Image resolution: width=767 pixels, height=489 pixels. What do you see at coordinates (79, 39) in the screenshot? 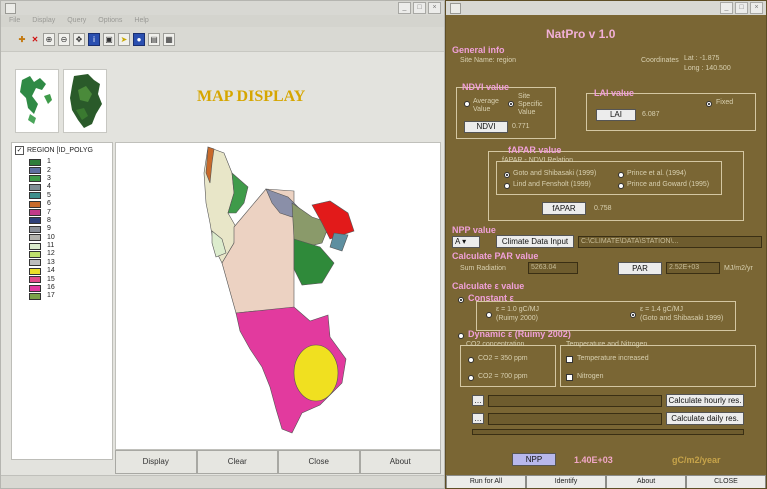
I see `pan-icon: ✥` at bounding box center [79, 39].